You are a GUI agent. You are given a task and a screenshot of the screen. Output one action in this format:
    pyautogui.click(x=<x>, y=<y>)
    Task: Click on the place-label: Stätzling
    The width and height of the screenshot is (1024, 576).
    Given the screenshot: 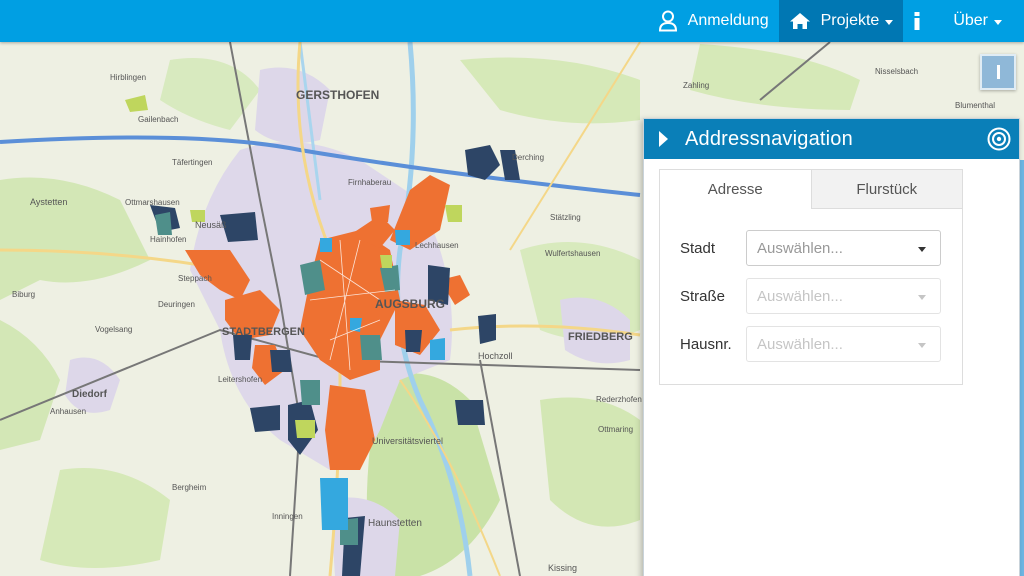 What is the action you would take?
    pyautogui.click(x=565, y=217)
    